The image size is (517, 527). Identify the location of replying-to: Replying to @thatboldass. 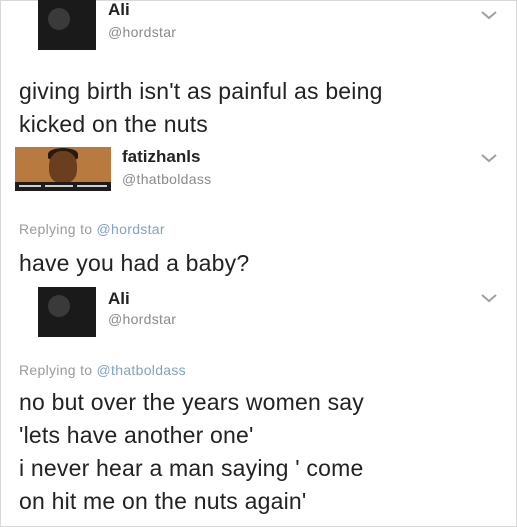
(102, 370).